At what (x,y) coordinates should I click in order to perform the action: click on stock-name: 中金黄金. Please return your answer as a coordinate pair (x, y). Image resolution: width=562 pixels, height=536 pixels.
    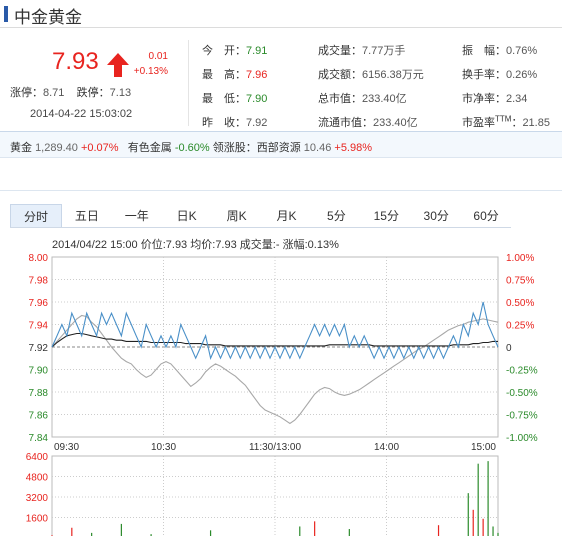
    Looking at the image, I should click on (48, 17).